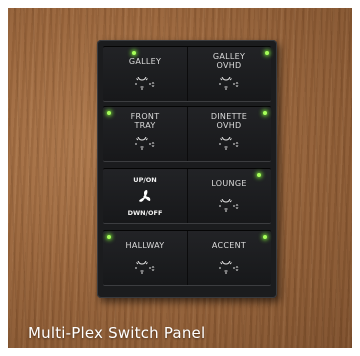 This screenshot has height=356, width=360. I want to click on switch-row: FRONT TRAY DINETTE OVHD, so click(187, 134).